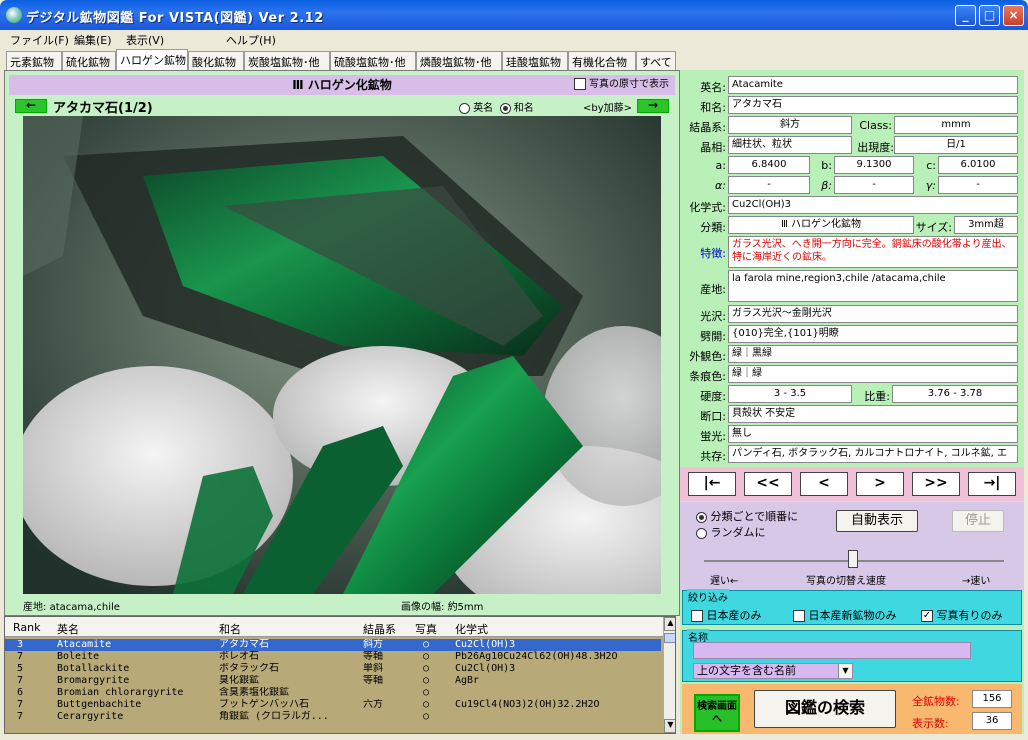  Describe the element at coordinates (790, 125) in the screenshot. I see `system-field: 斜方` at that location.